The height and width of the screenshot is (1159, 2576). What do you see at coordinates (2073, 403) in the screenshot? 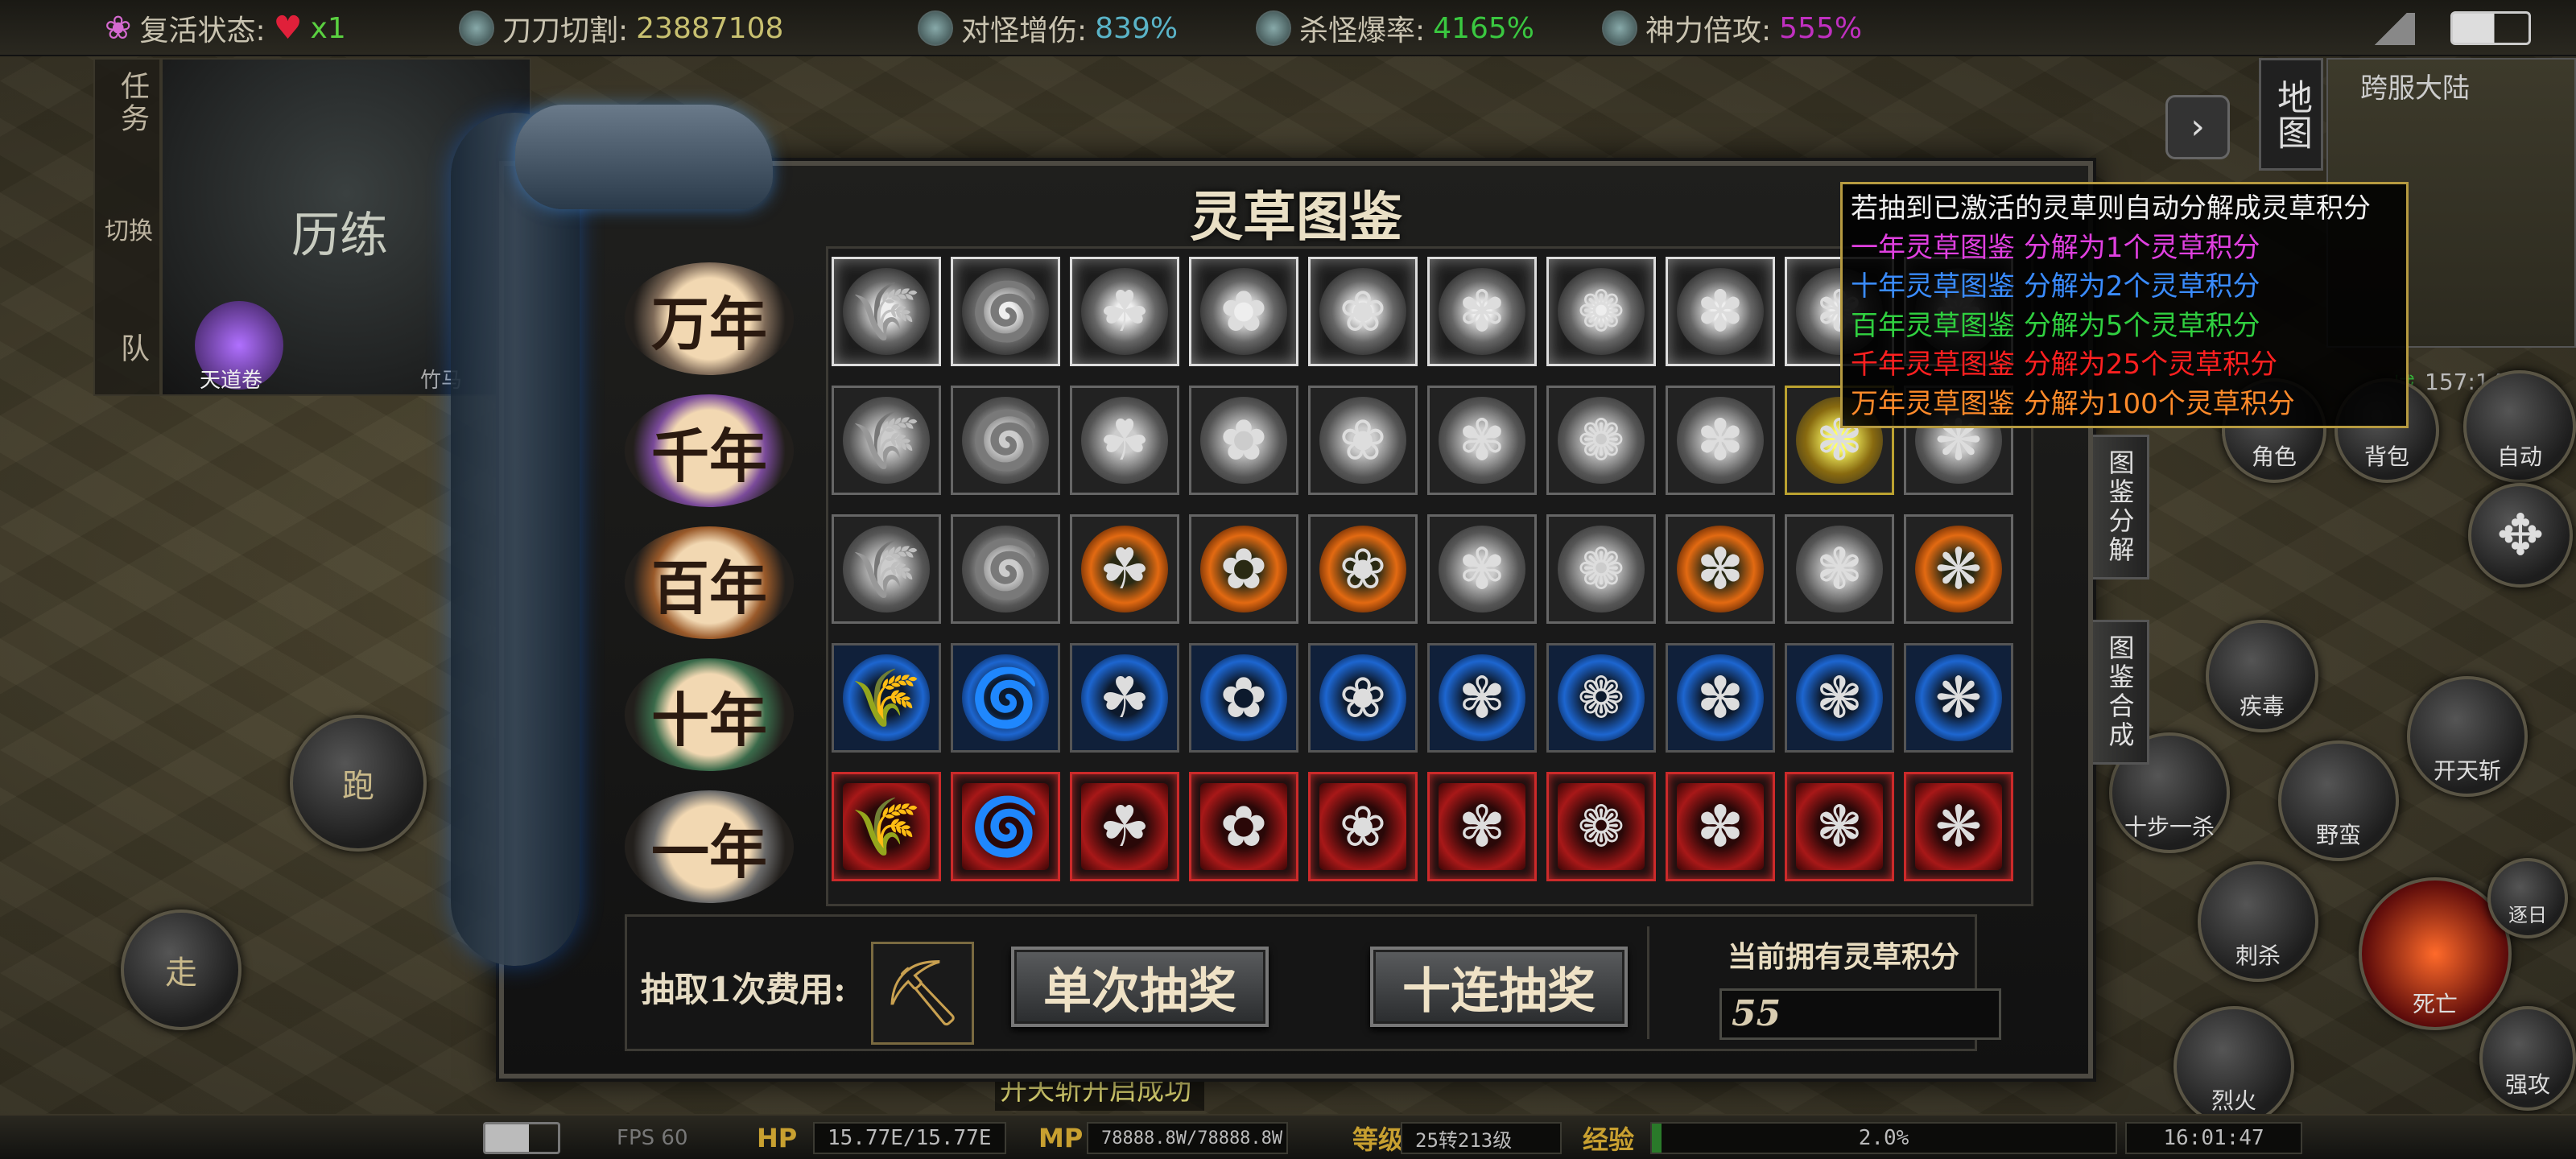
I see `tooltip-line-5: 万年灵草图鉴 分解为100个灵草积分` at bounding box center [2073, 403].